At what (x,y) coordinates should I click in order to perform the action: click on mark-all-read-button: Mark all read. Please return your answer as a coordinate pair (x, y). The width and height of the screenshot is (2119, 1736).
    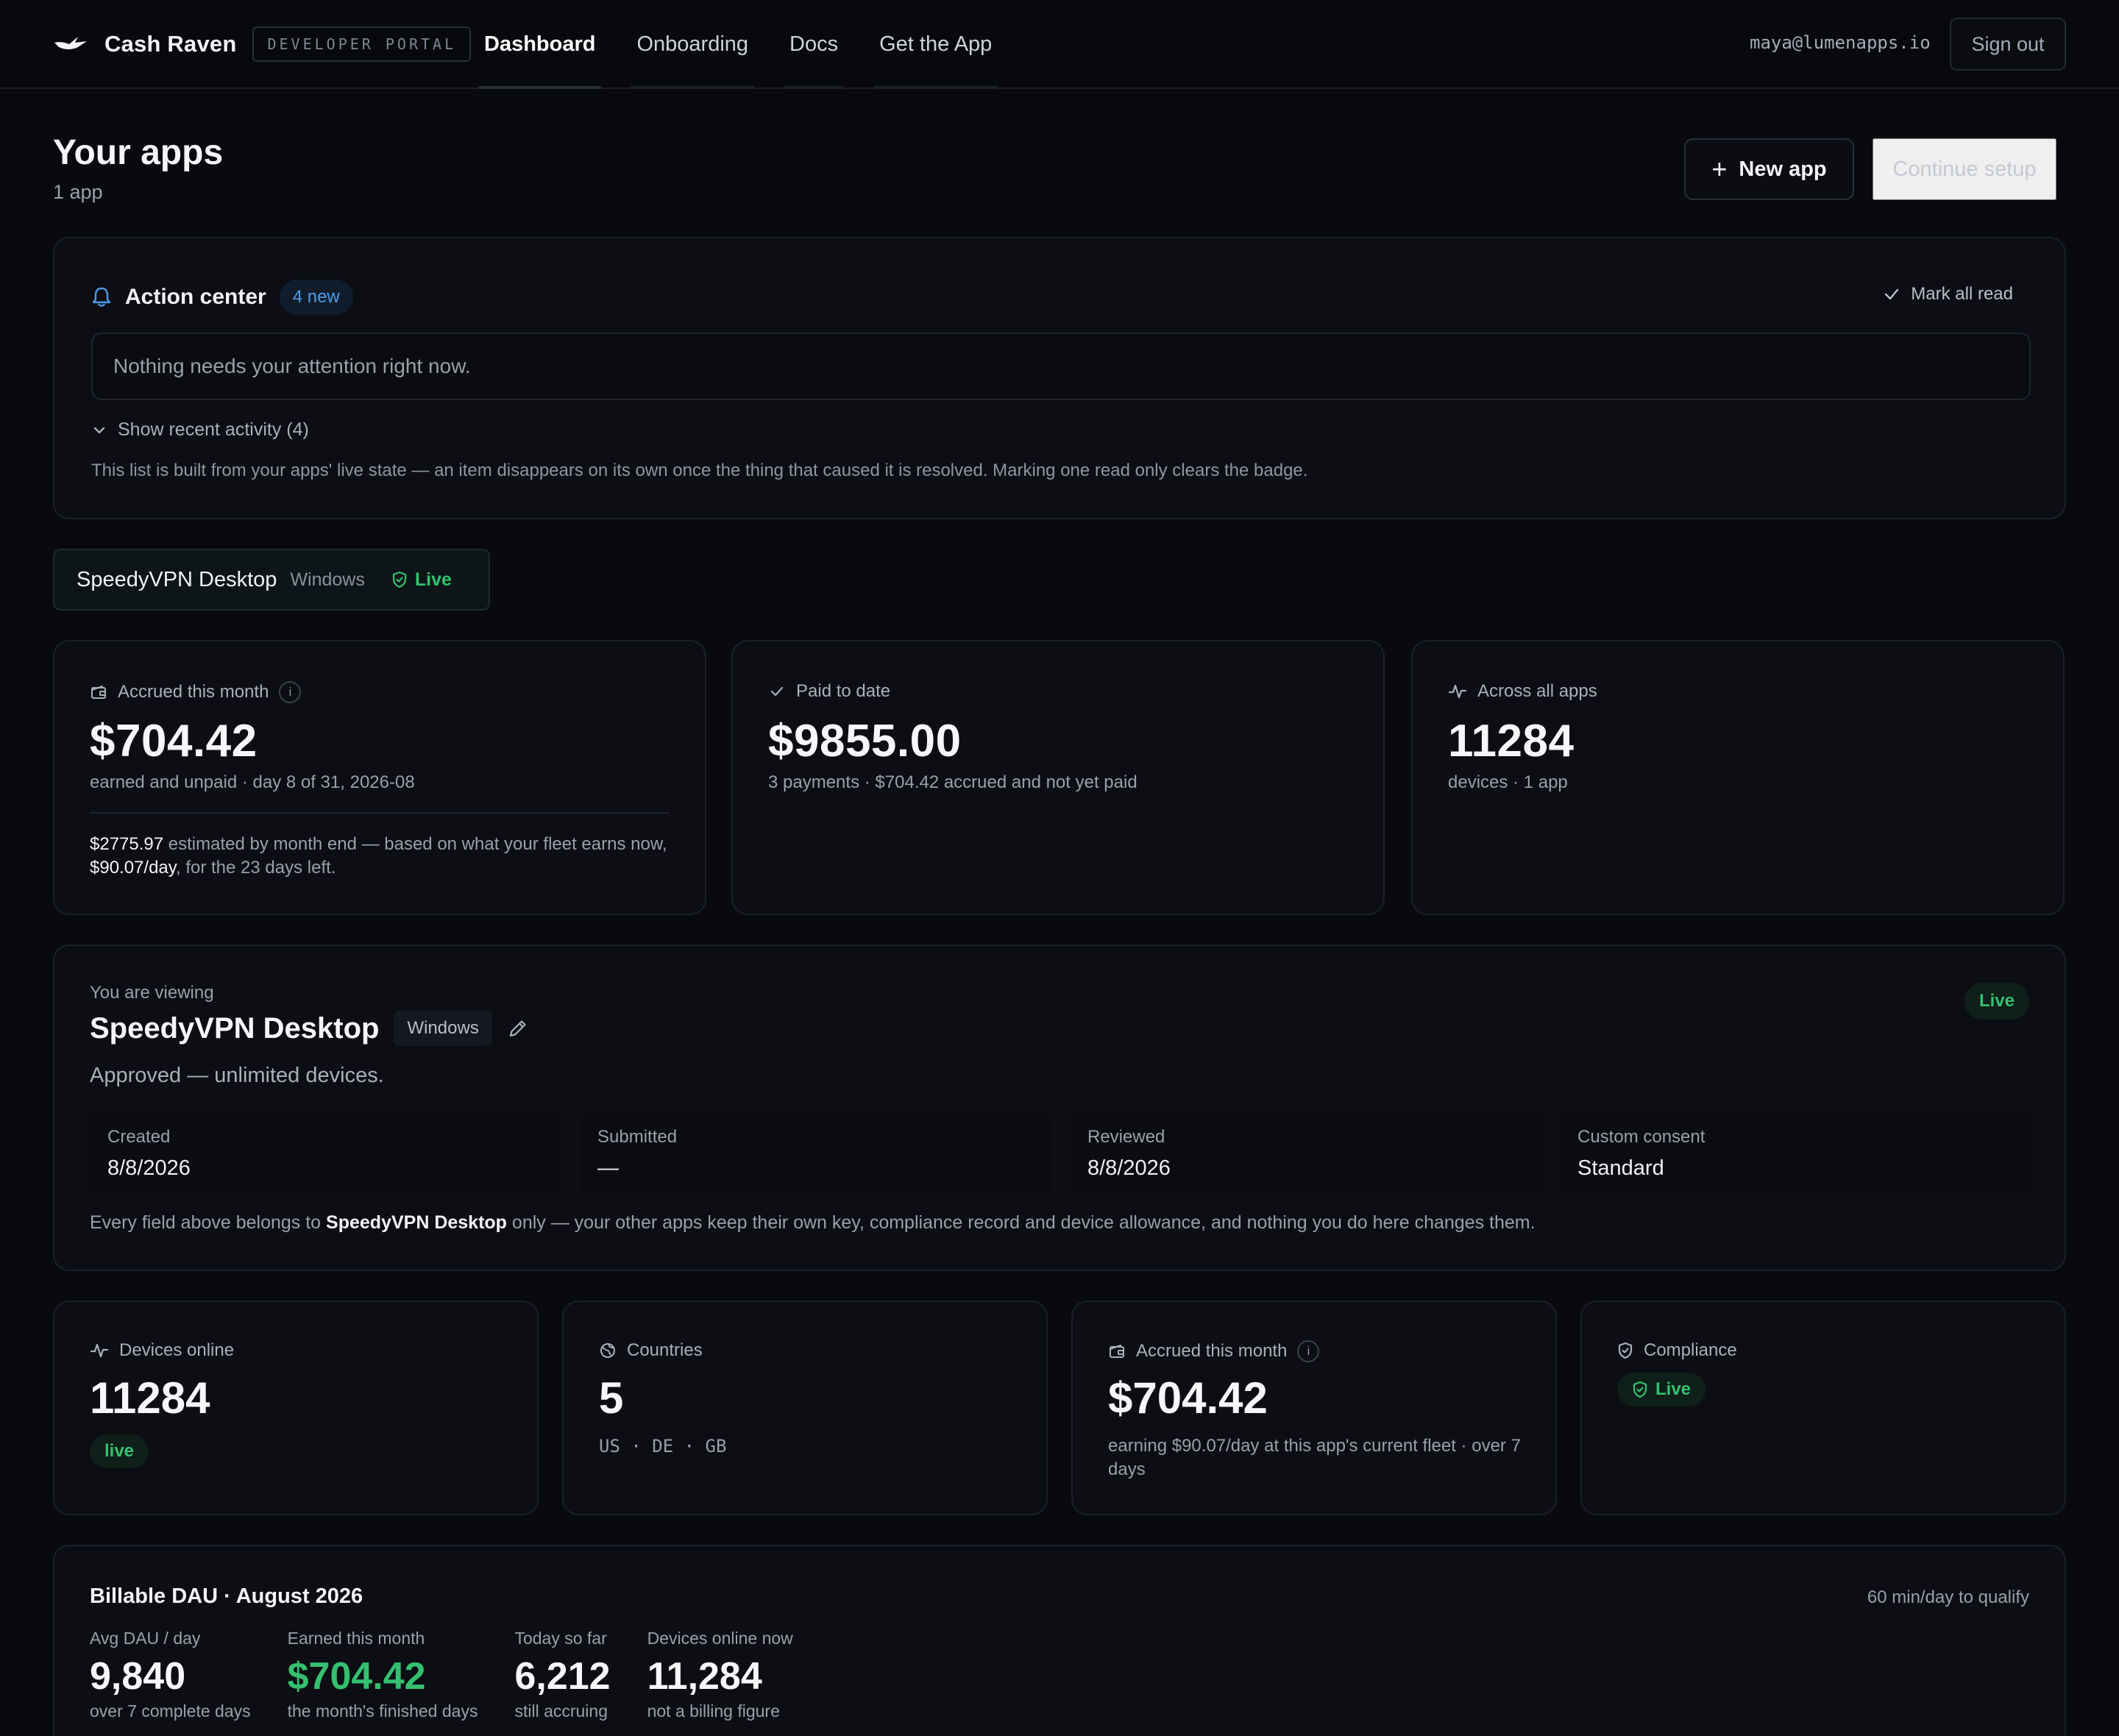
    Looking at the image, I should click on (1948, 294).